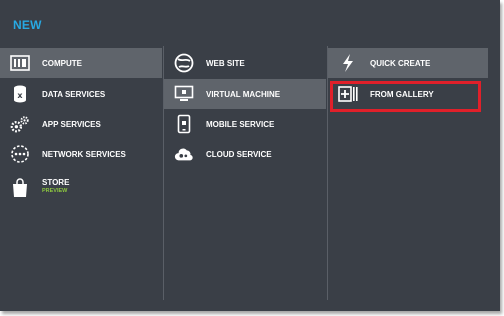 This screenshot has width=504, height=316. I want to click on menu-item-label: CLOUD SERVICE, so click(239, 154).